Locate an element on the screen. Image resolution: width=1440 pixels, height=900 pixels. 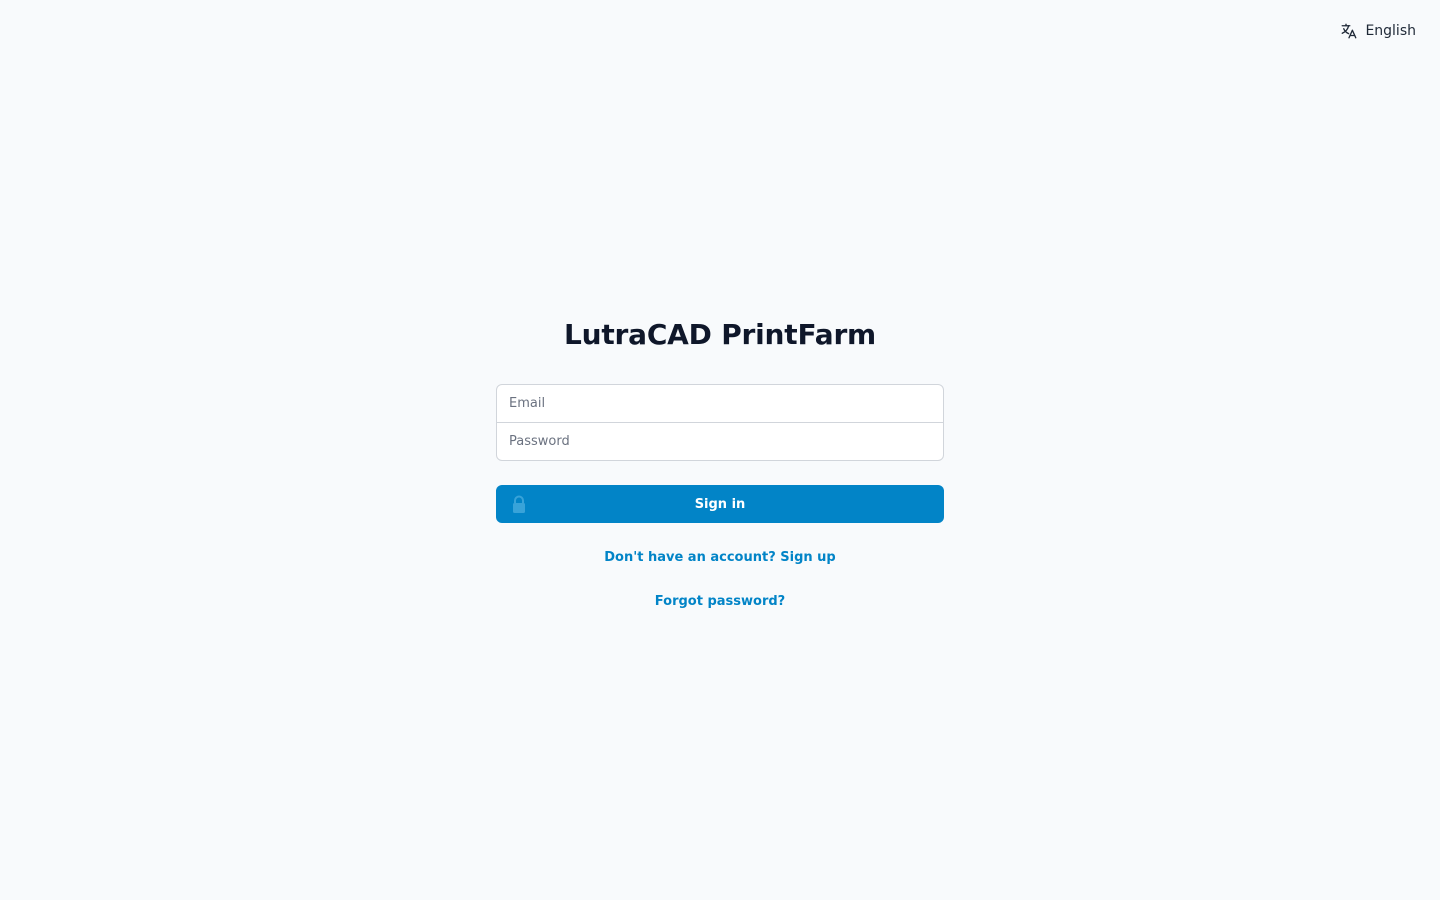
forgot-password-link: Forgot password? is located at coordinates (720, 602).